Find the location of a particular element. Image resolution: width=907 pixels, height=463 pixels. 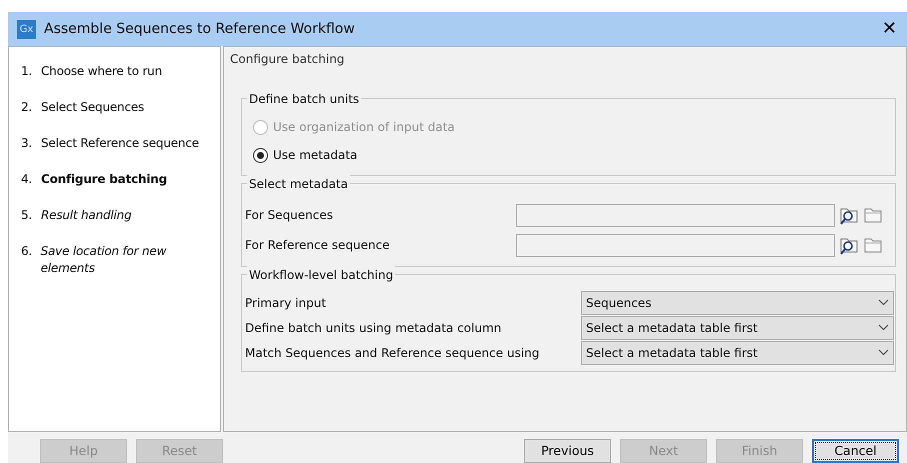

radio-label: Use organization of input data is located at coordinates (364, 127).